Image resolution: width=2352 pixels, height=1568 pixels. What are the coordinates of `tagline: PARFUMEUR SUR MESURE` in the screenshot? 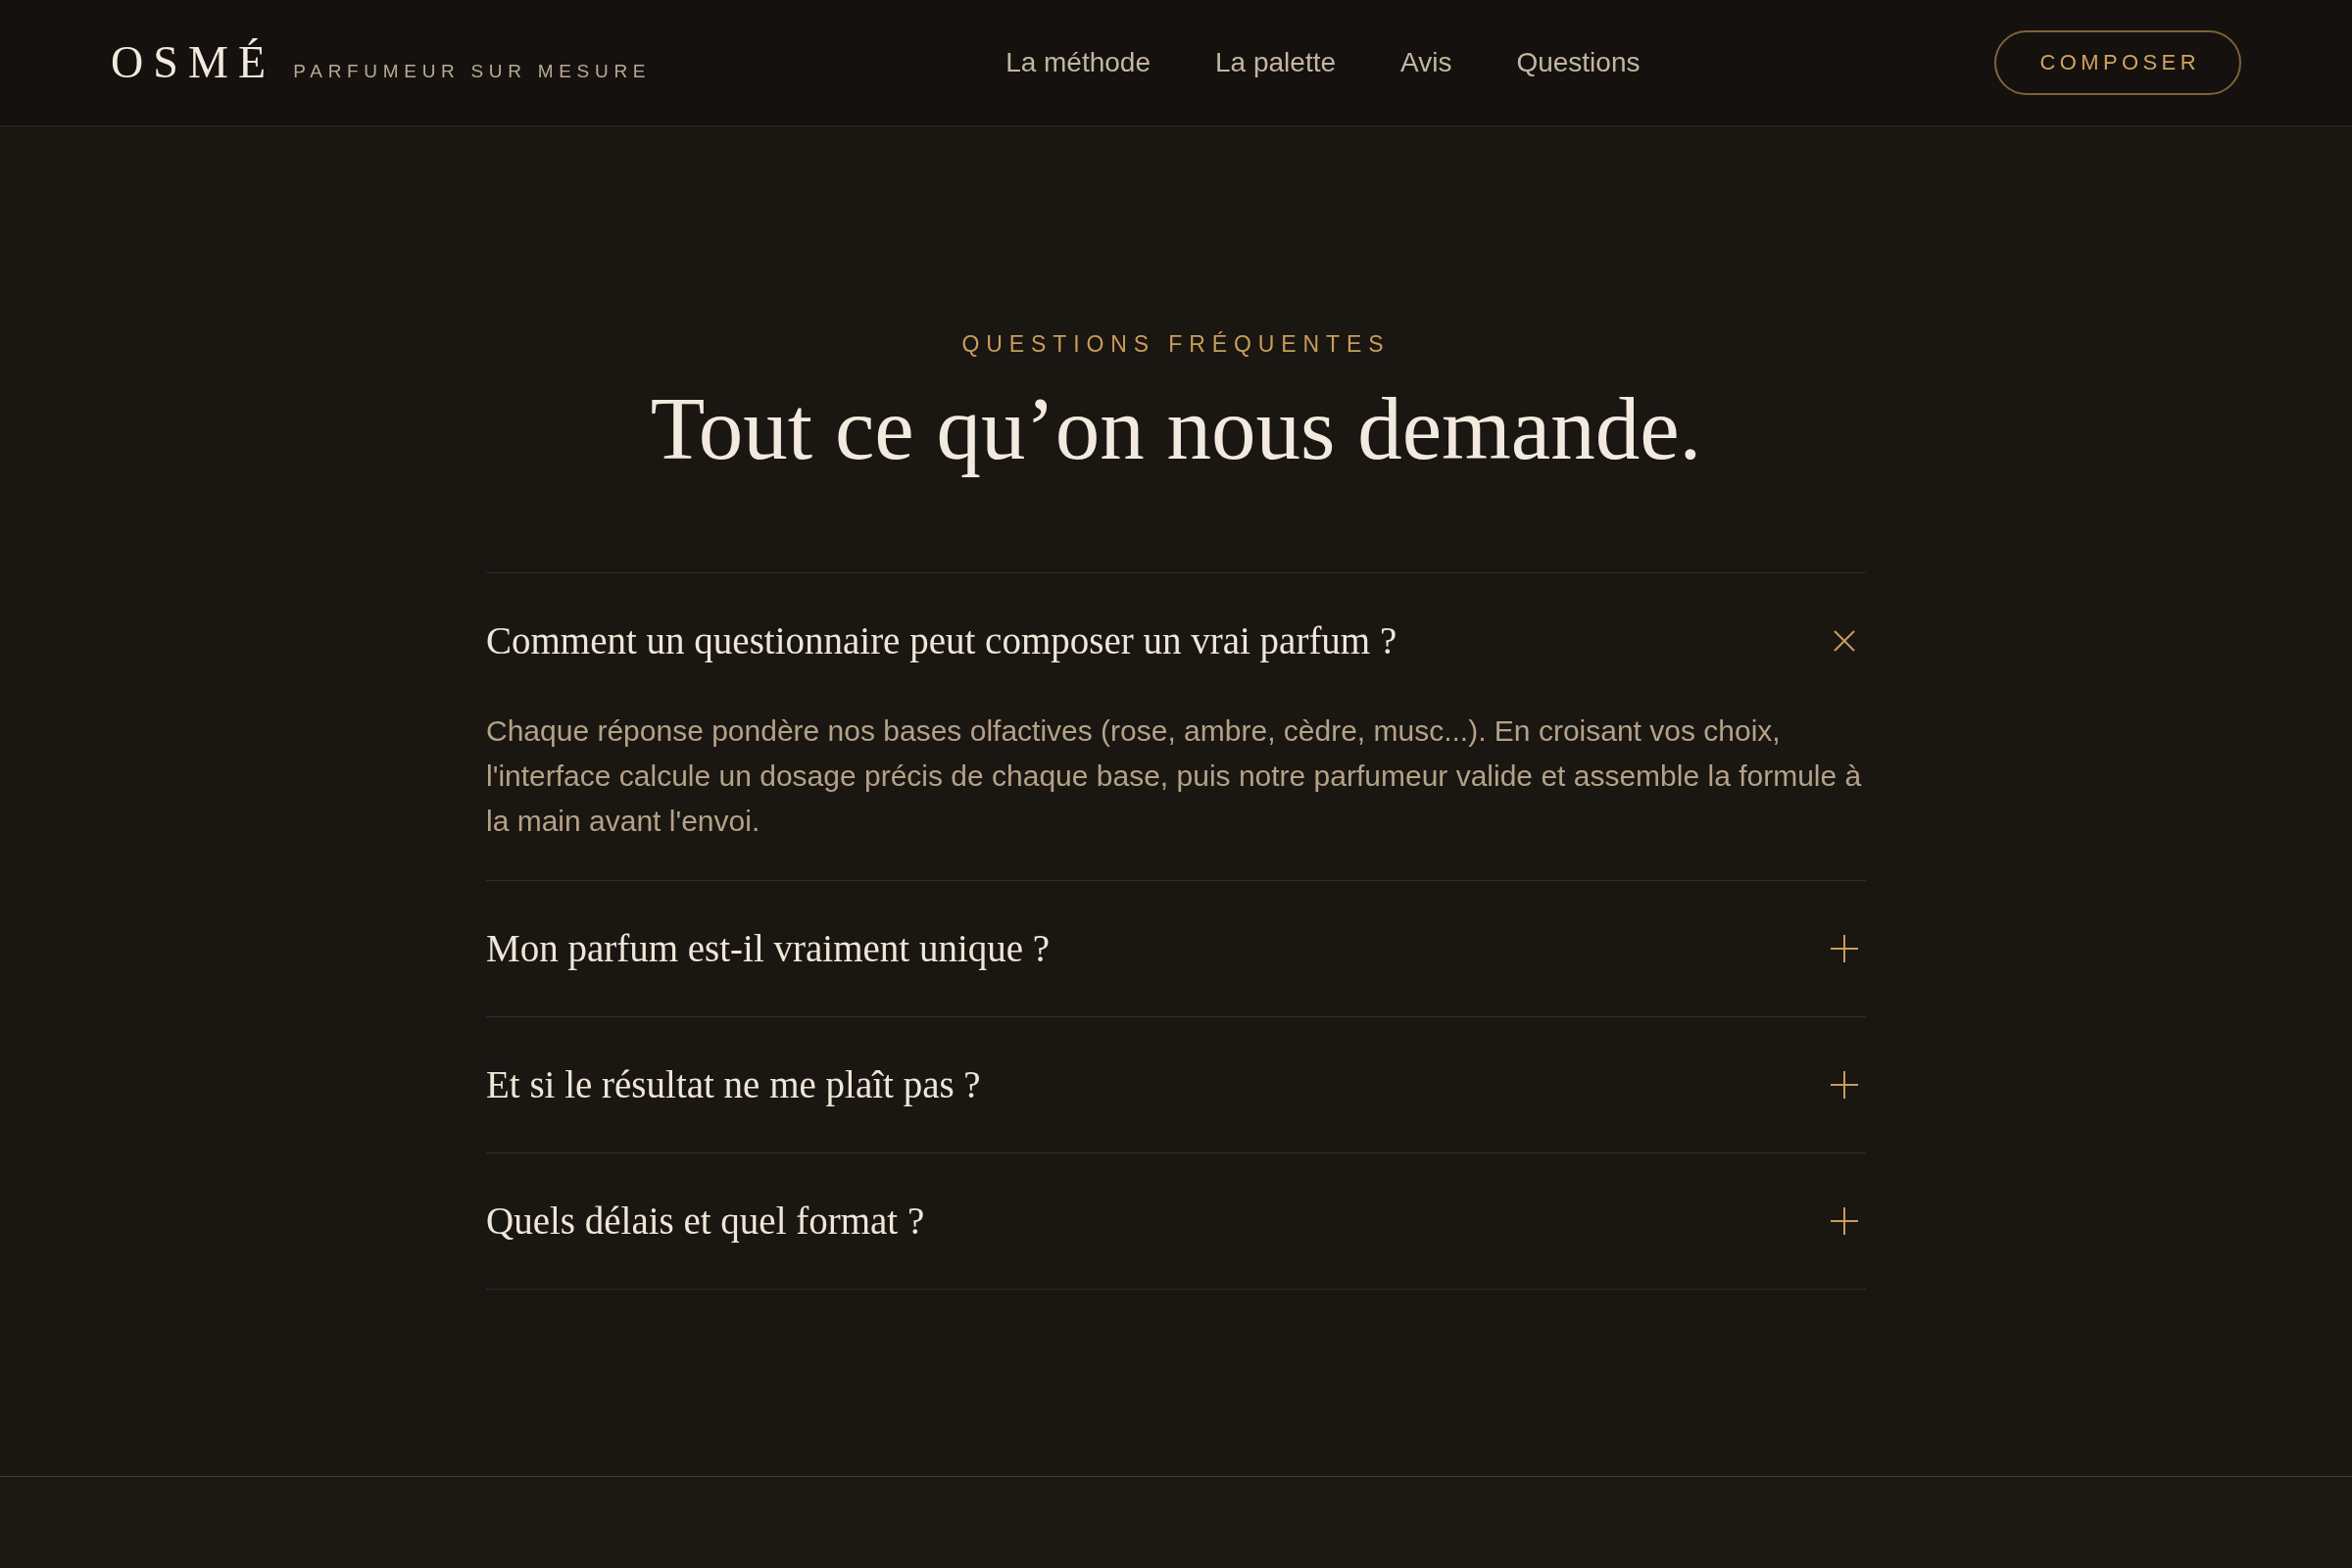 It's located at (472, 71).